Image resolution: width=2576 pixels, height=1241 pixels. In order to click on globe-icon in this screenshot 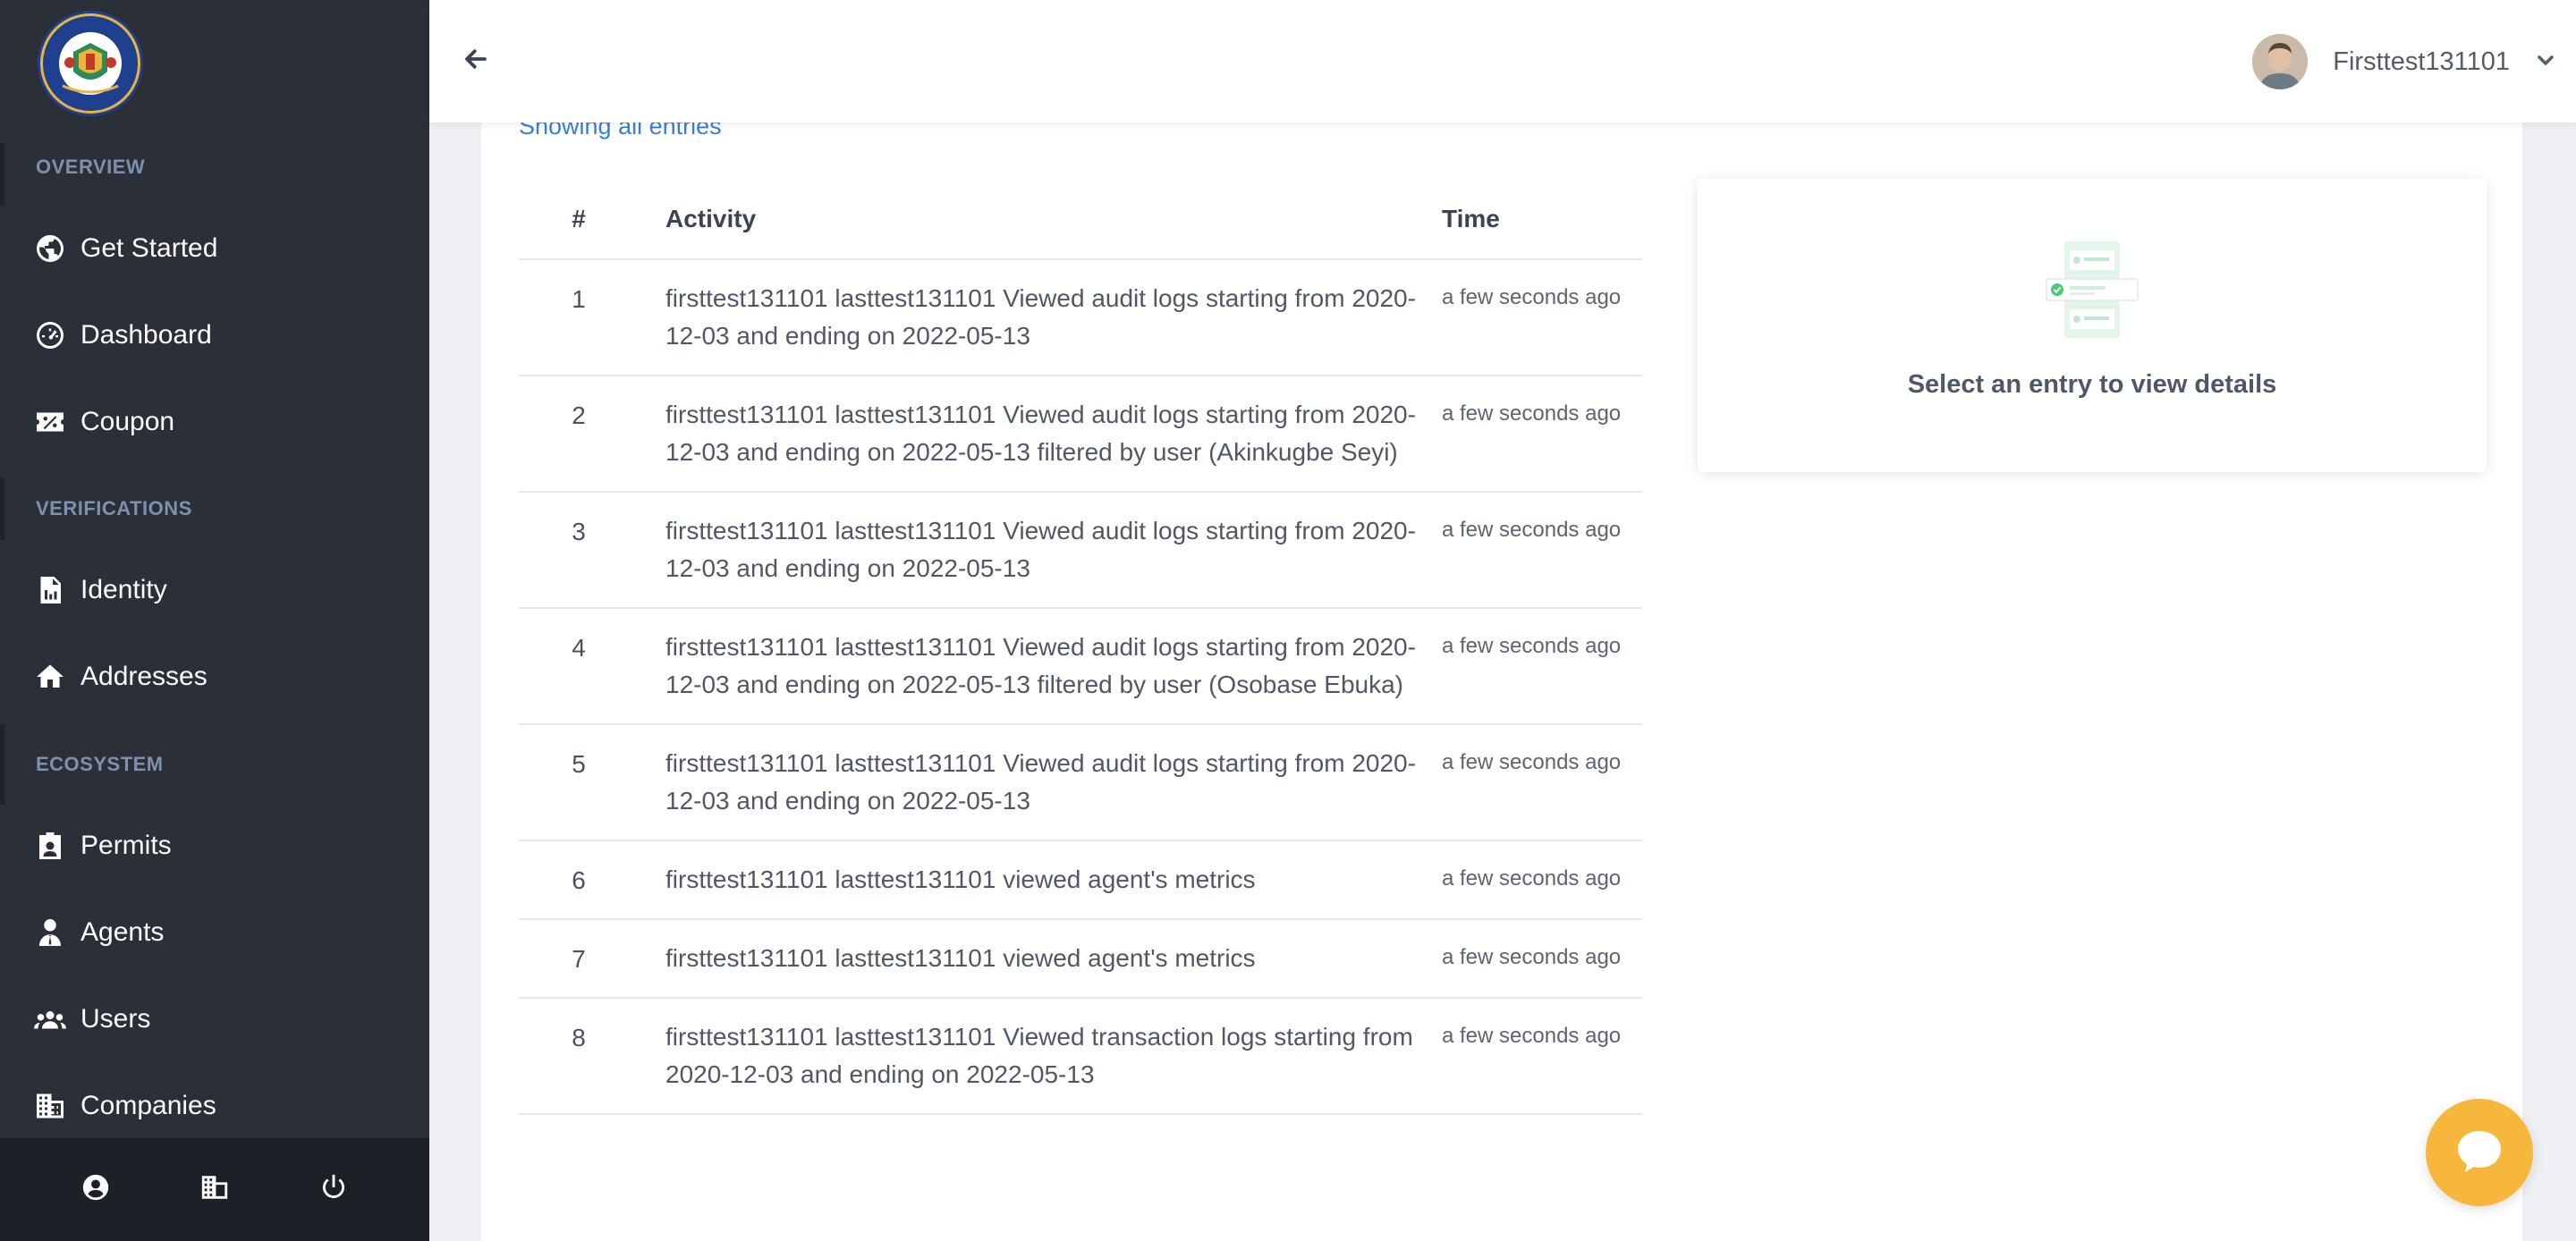, I will do `click(50, 249)`.